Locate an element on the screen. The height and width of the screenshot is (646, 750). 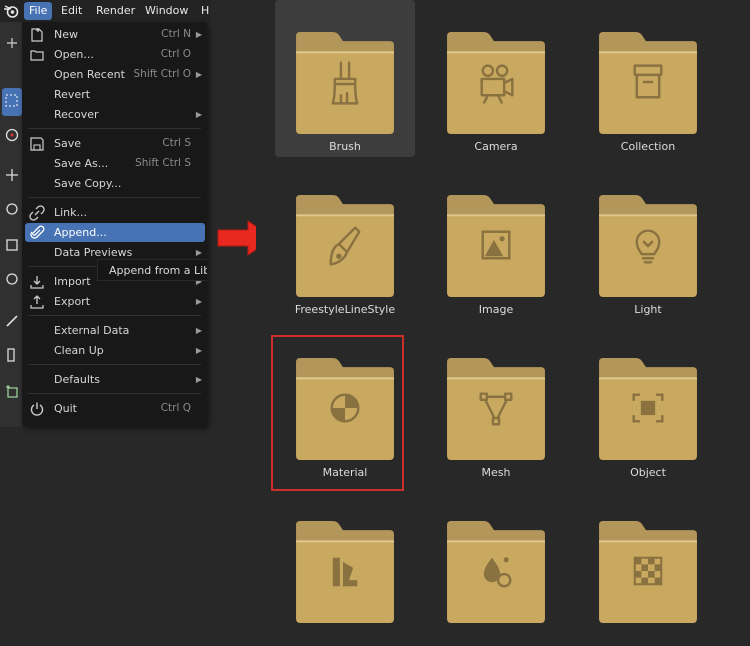
rotate-icon is located at coordinates (12, 209).